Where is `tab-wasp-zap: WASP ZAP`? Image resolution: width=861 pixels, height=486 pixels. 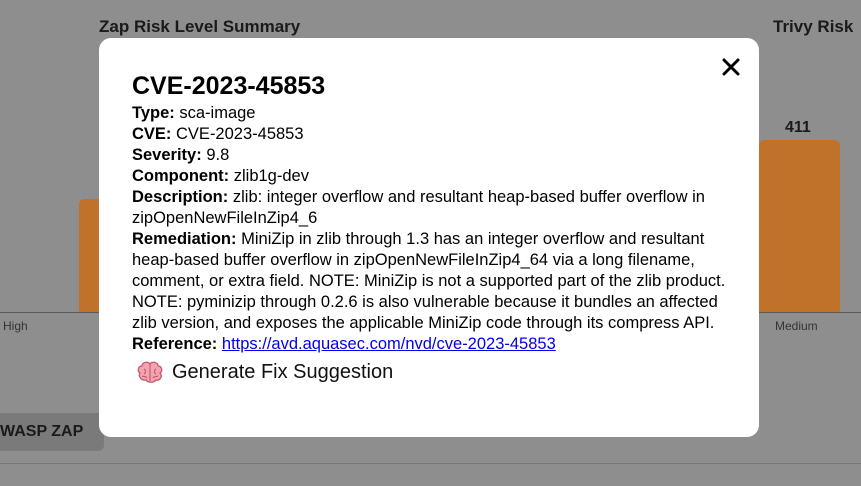
tab-wasp-zap: WASP ZAP is located at coordinates (52, 432).